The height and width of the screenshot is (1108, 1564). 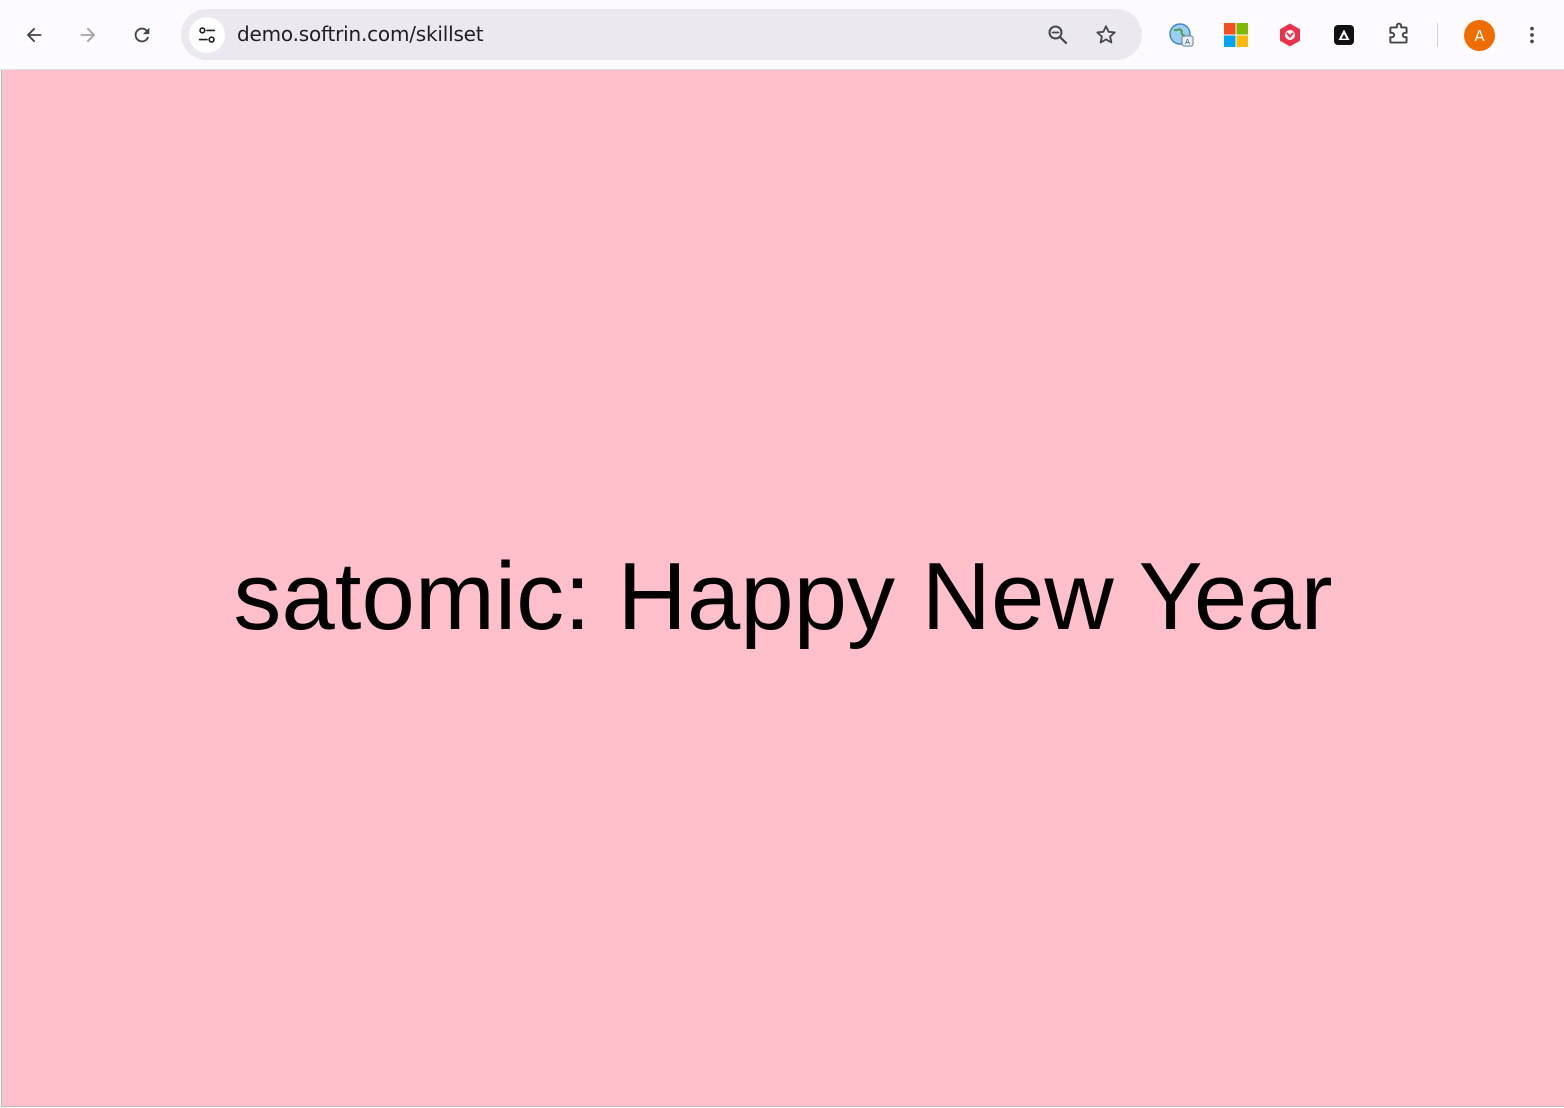 I want to click on extension-translate: A, so click(x=1181, y=35).